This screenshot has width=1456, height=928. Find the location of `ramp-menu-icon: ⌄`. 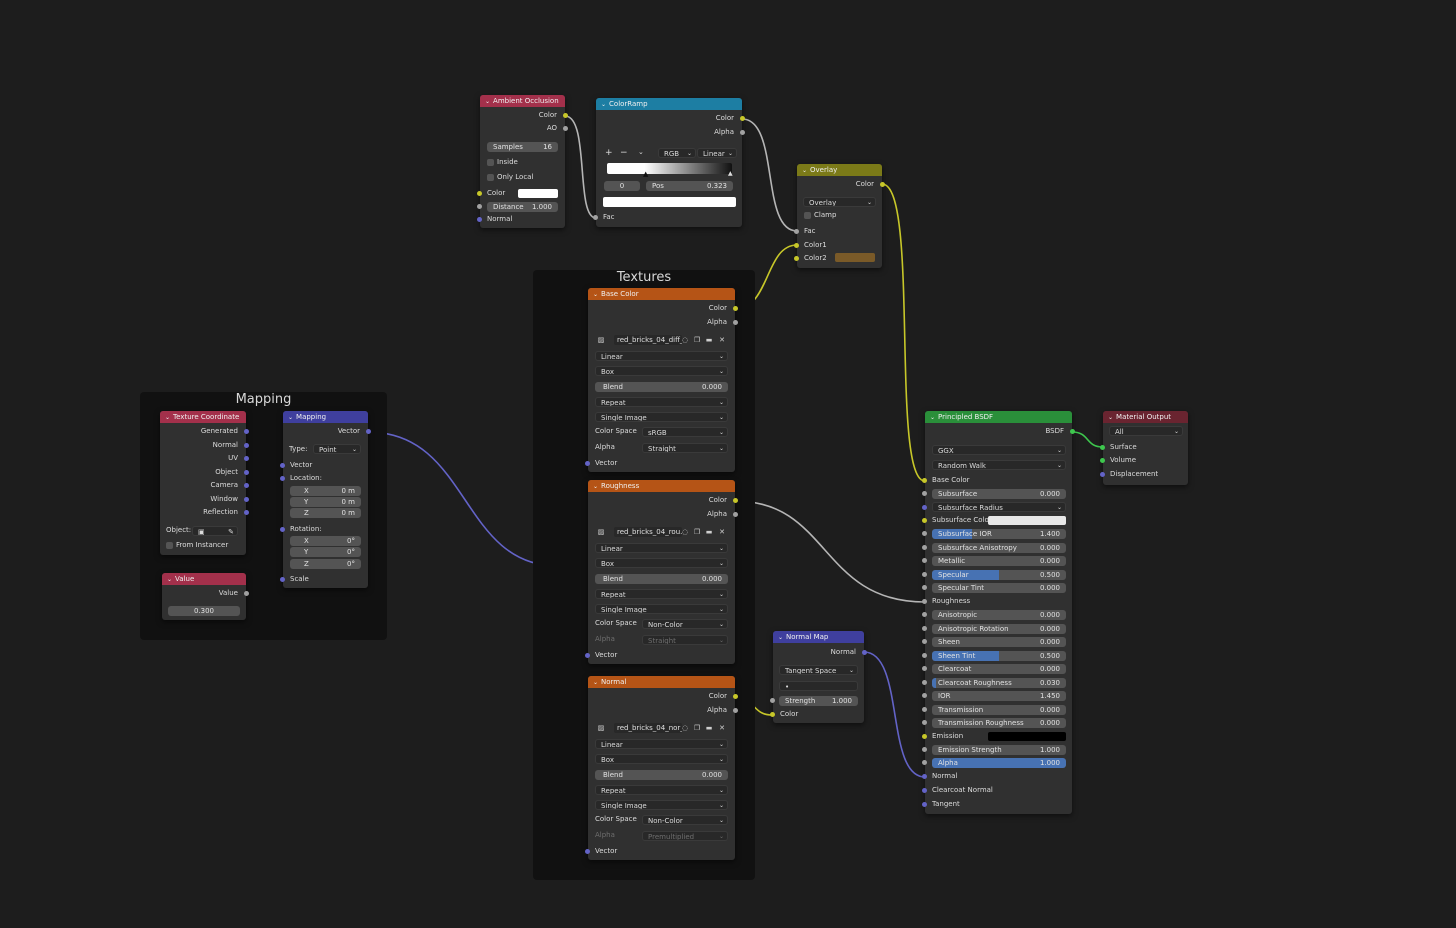

ramp-menu-icon: ⌄ is located at coordinates (641, 152).